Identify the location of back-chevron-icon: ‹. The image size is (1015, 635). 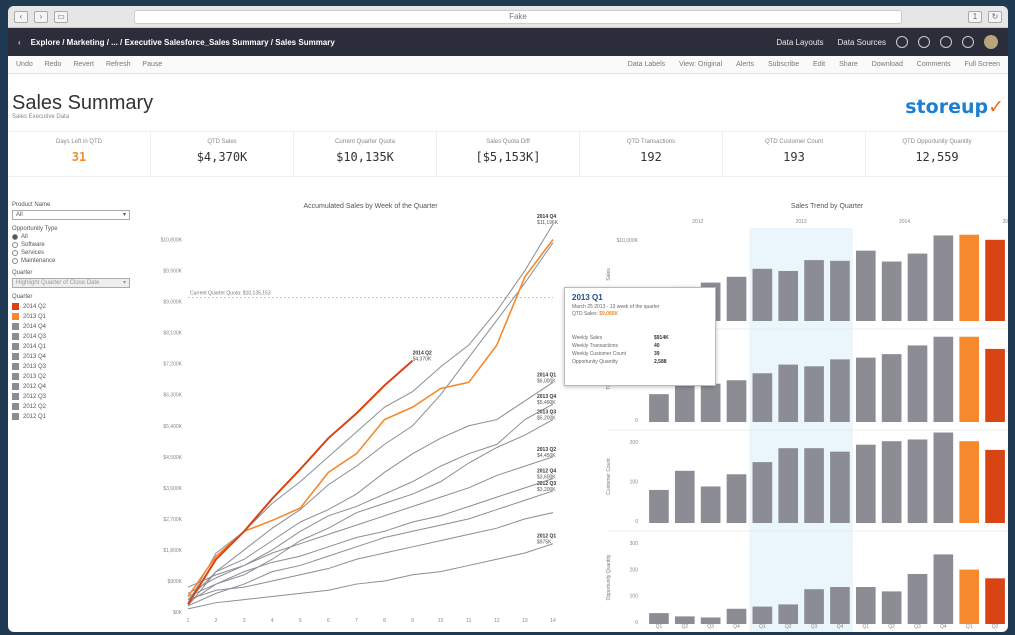
(19, 42).